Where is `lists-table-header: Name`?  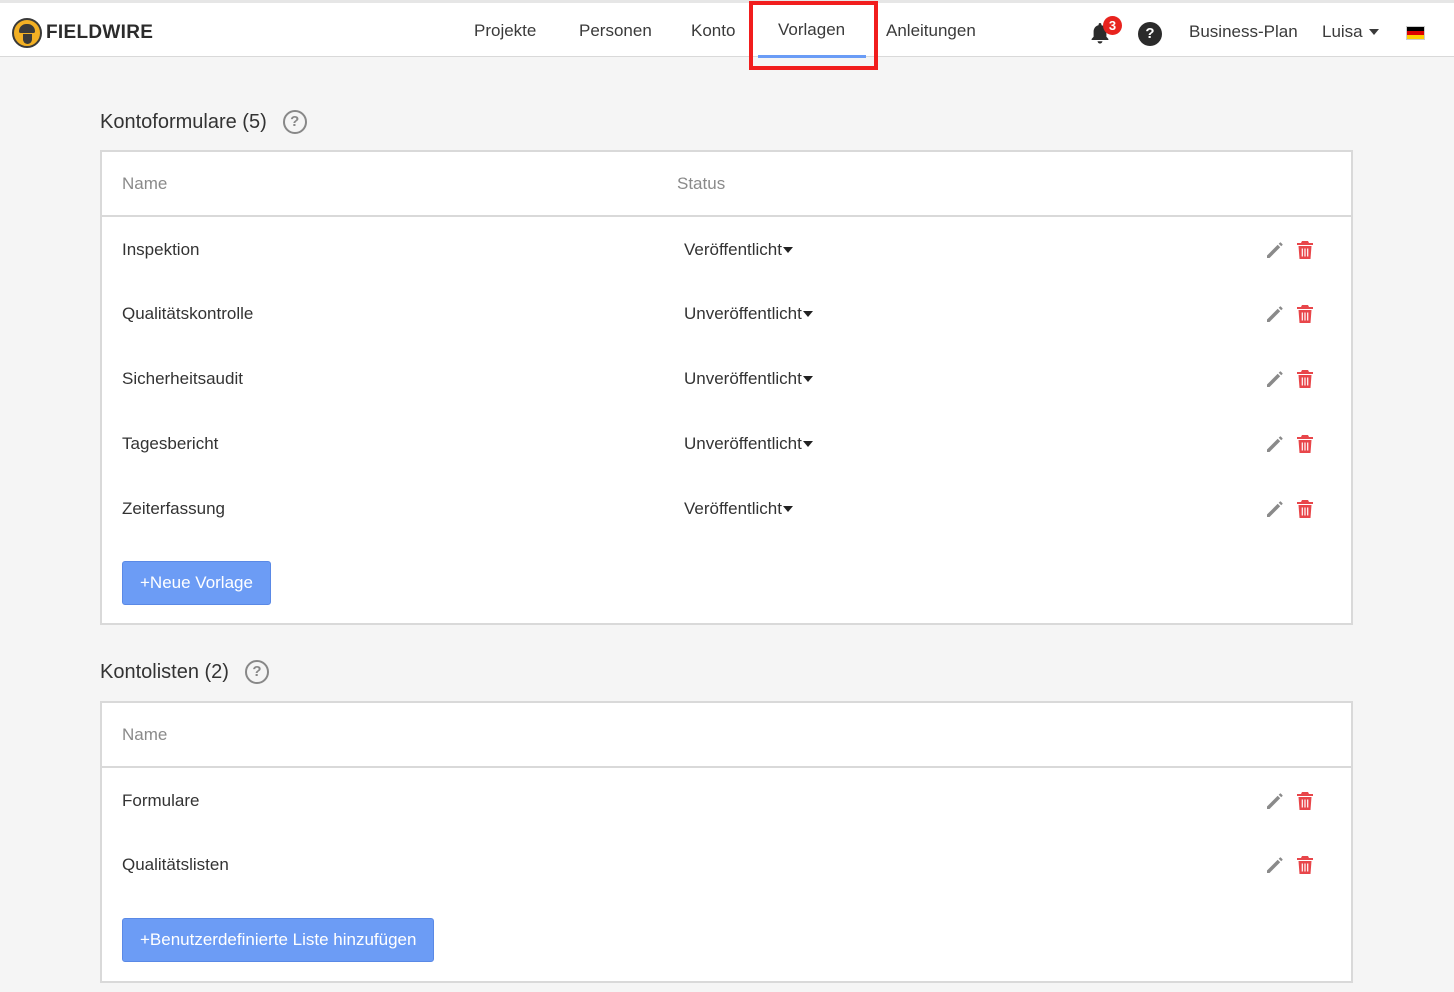
lists-table-header: Name is located at coordinates (726, 735).